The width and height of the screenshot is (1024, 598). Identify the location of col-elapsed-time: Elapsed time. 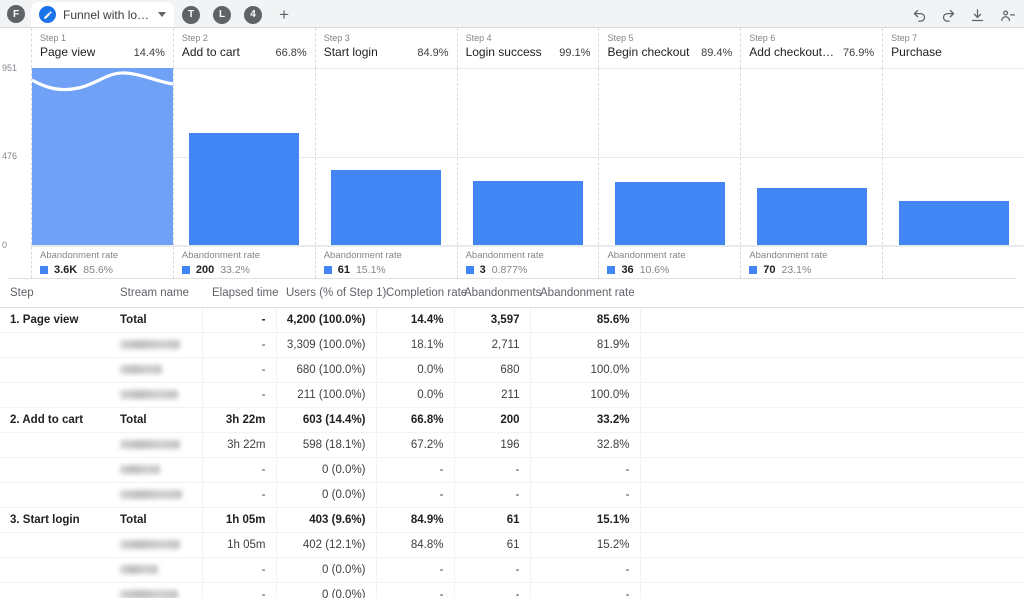
(240, 293).